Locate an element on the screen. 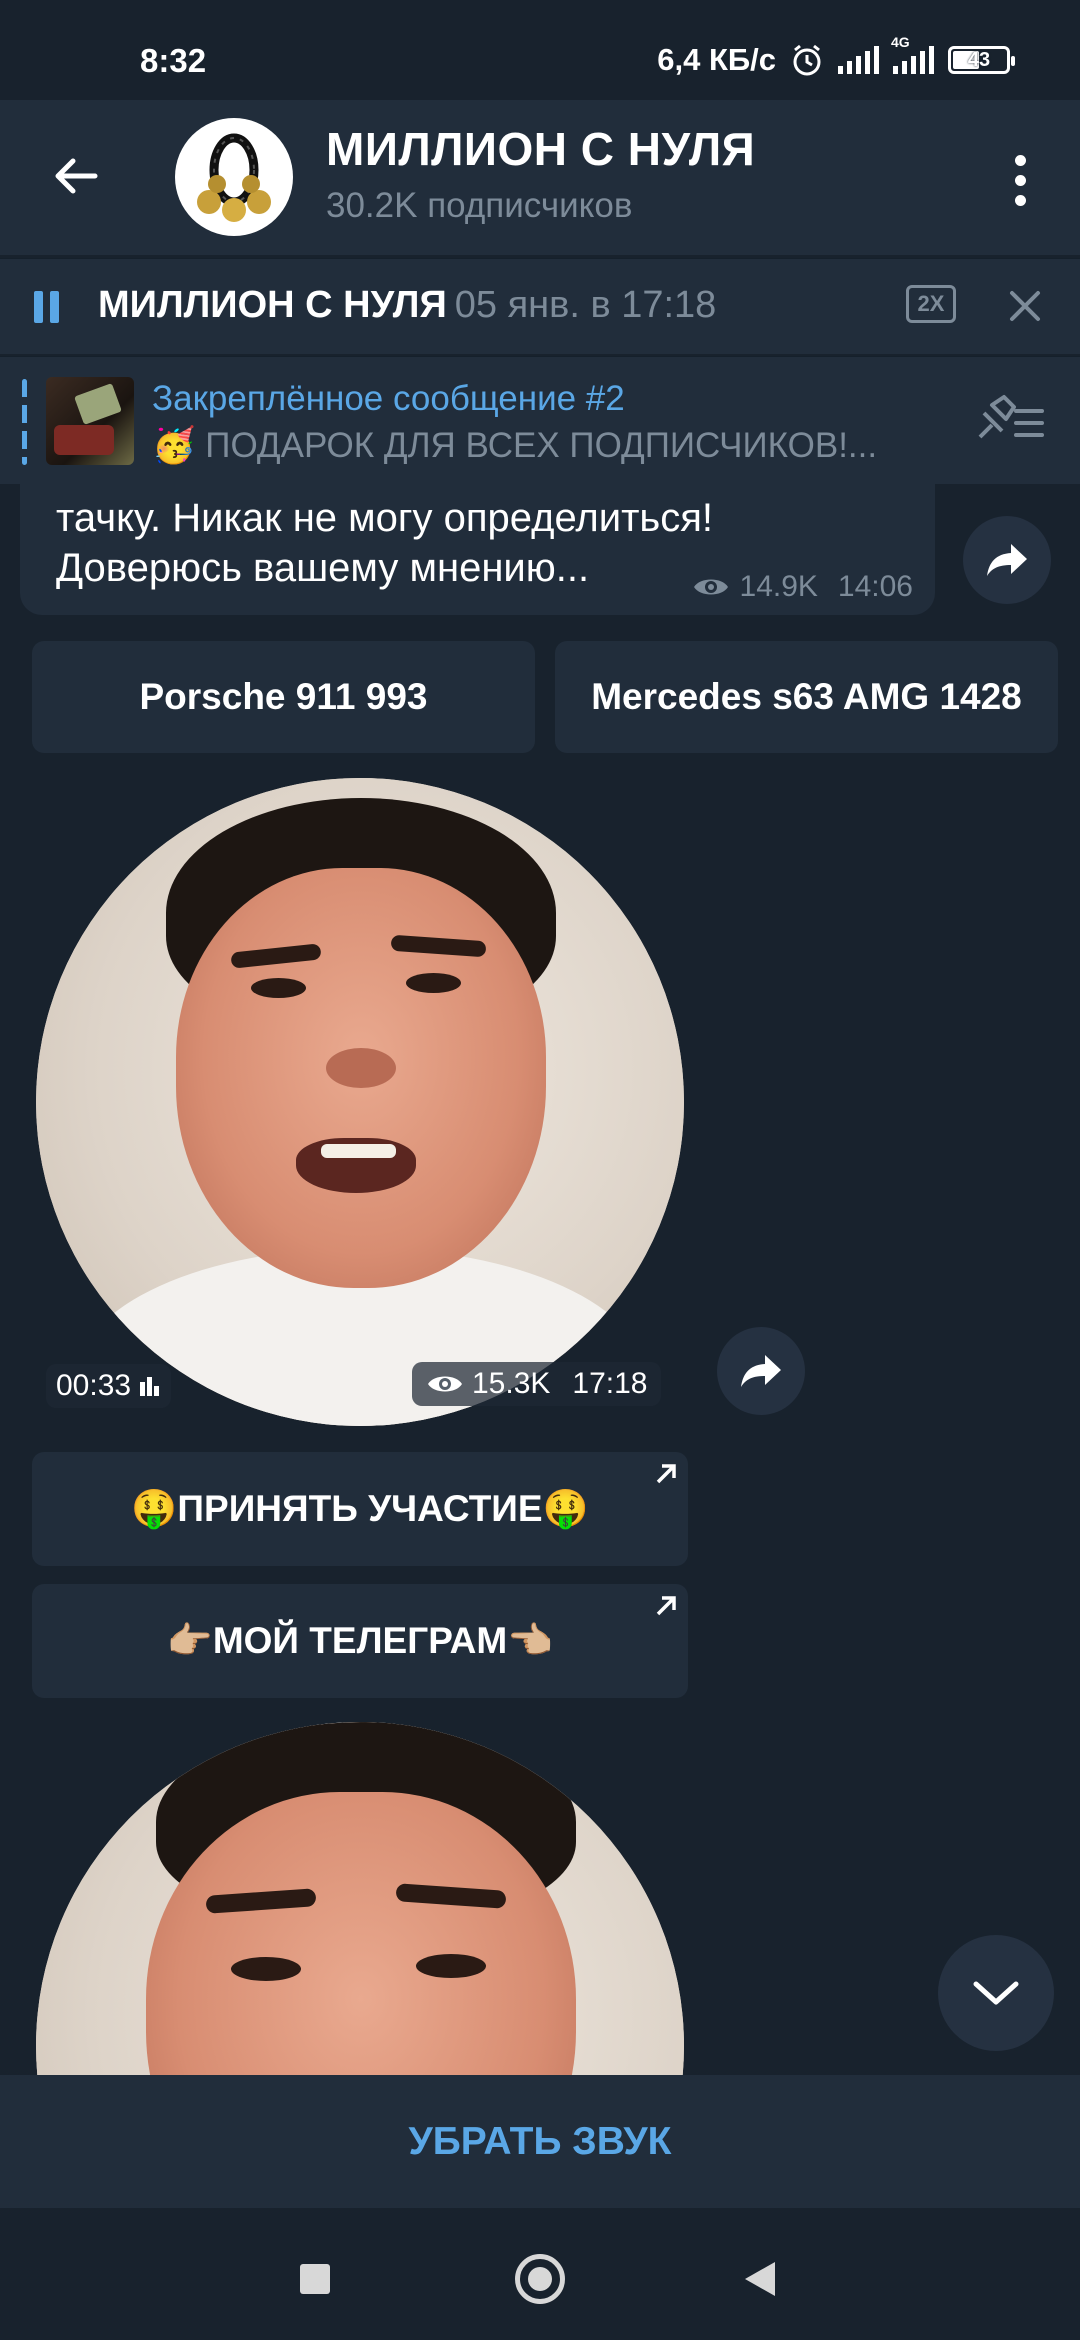 The width and height of the screenshot is (1080, 2340). pause-button is located at coordinates (48, 307).